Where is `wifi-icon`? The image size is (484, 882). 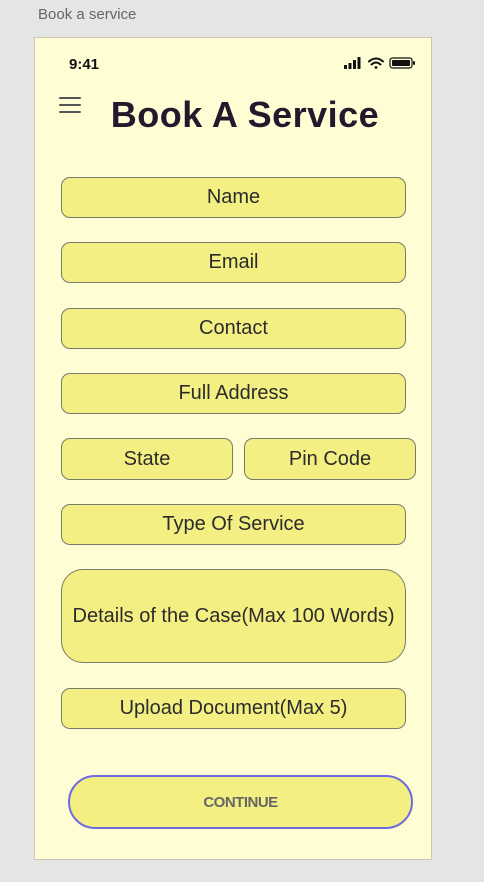
wifi-icon is located at coordinates (376, 63).